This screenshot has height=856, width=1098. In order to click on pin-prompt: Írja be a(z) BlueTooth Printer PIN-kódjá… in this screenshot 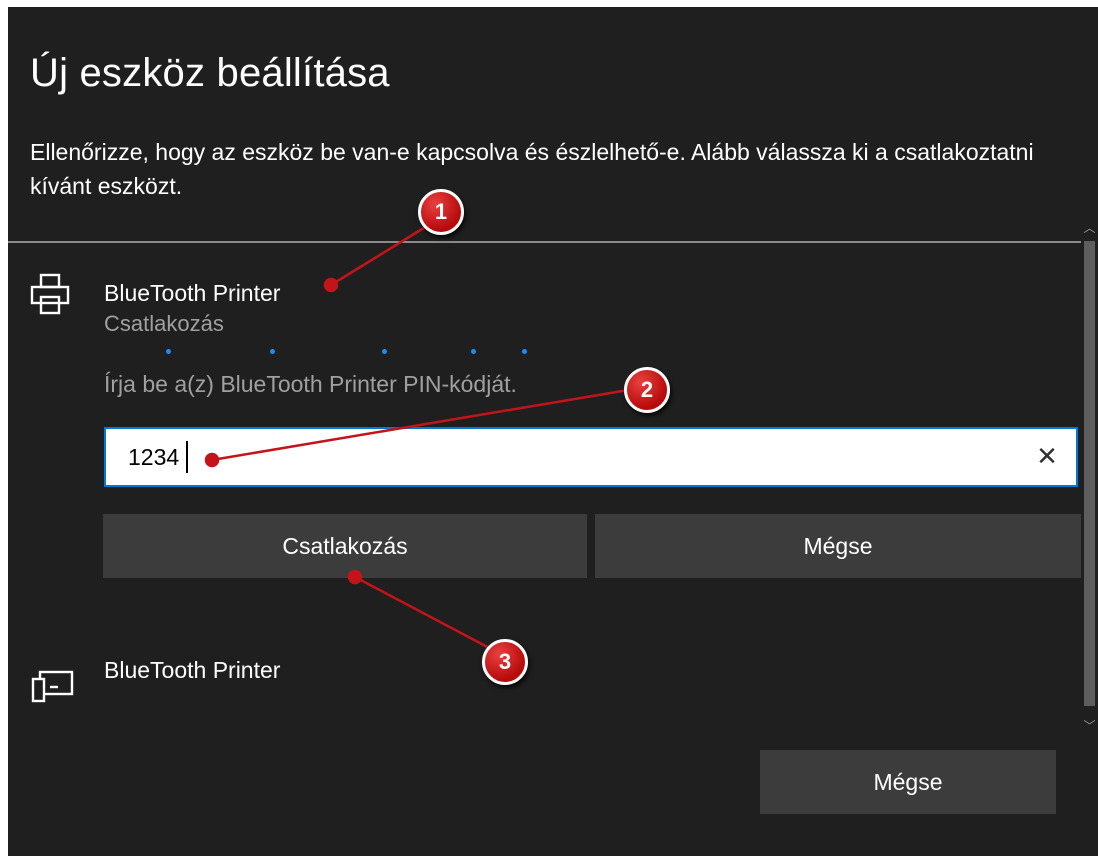, I will do `click(310, 384)`.